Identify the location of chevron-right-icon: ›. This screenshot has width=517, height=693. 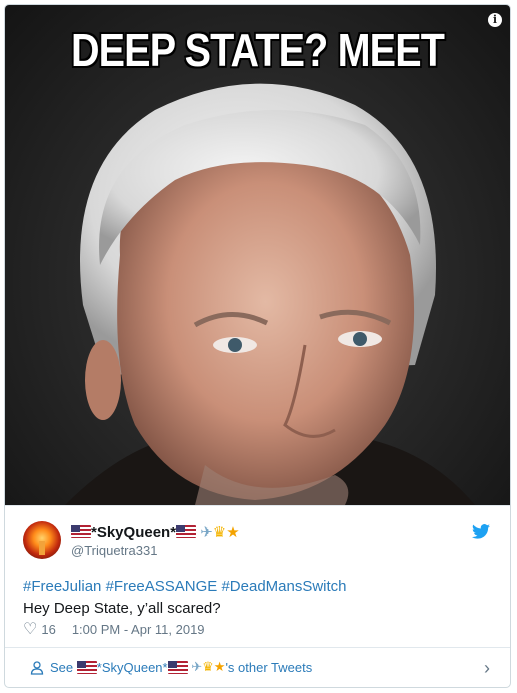
(487, 668).